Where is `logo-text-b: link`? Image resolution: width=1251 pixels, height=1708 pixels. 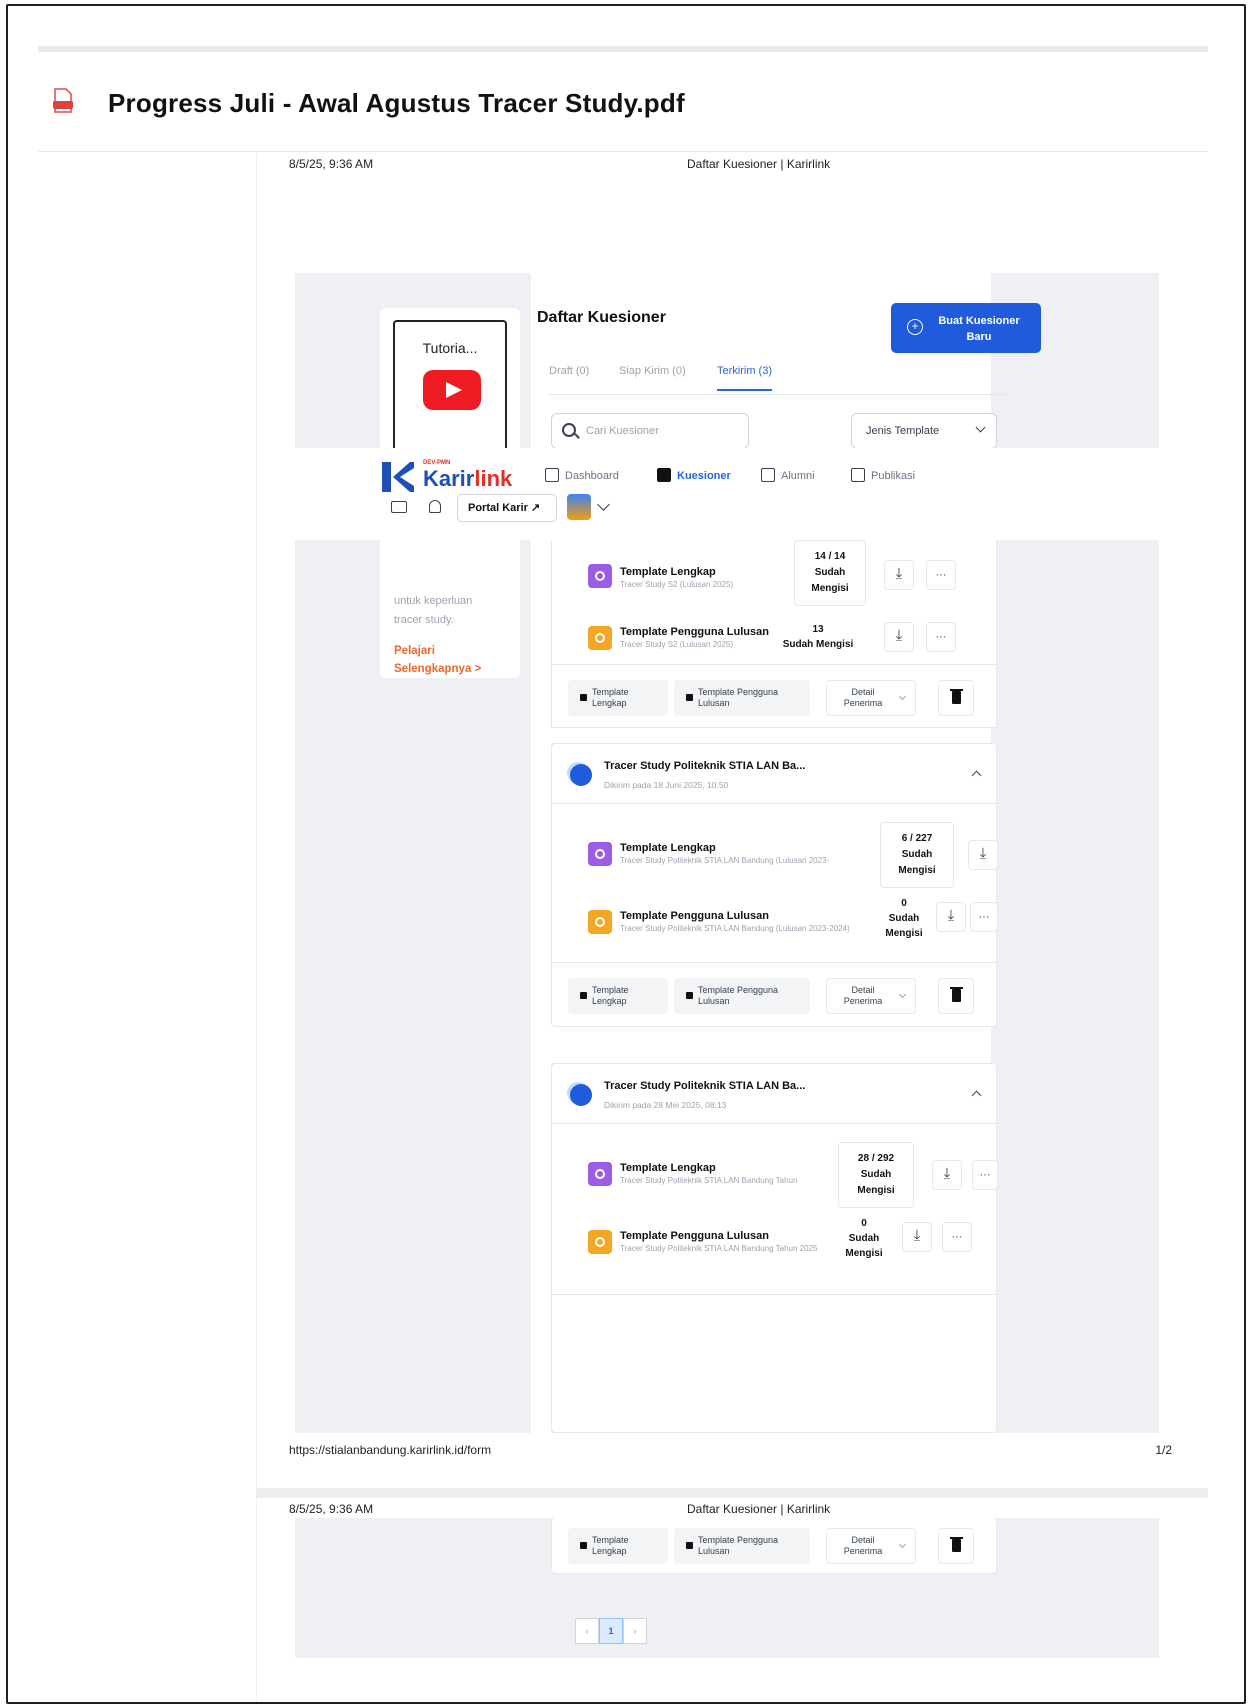 logo-text-b: link is located at coordinates (493, 478).